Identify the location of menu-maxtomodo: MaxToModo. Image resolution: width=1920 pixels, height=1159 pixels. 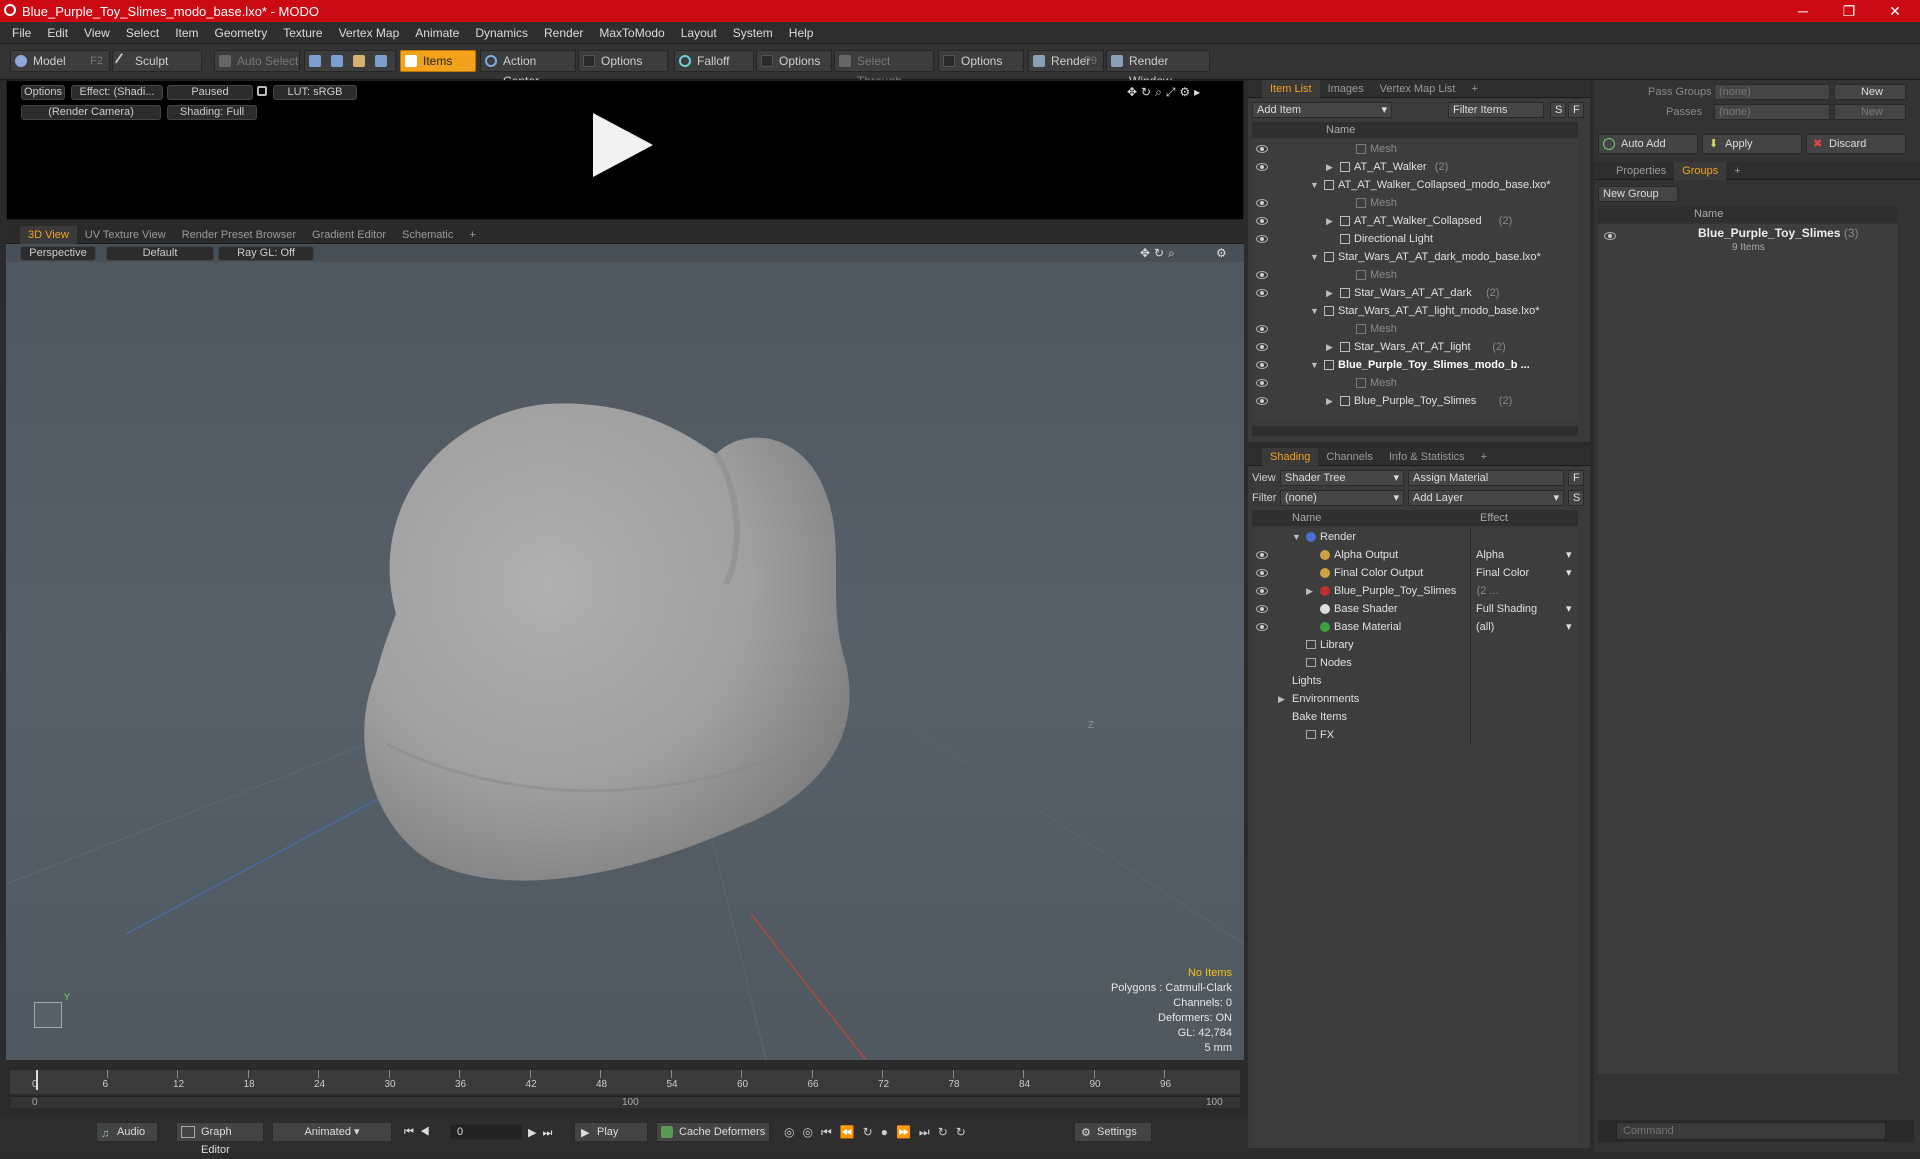
(631, 33).